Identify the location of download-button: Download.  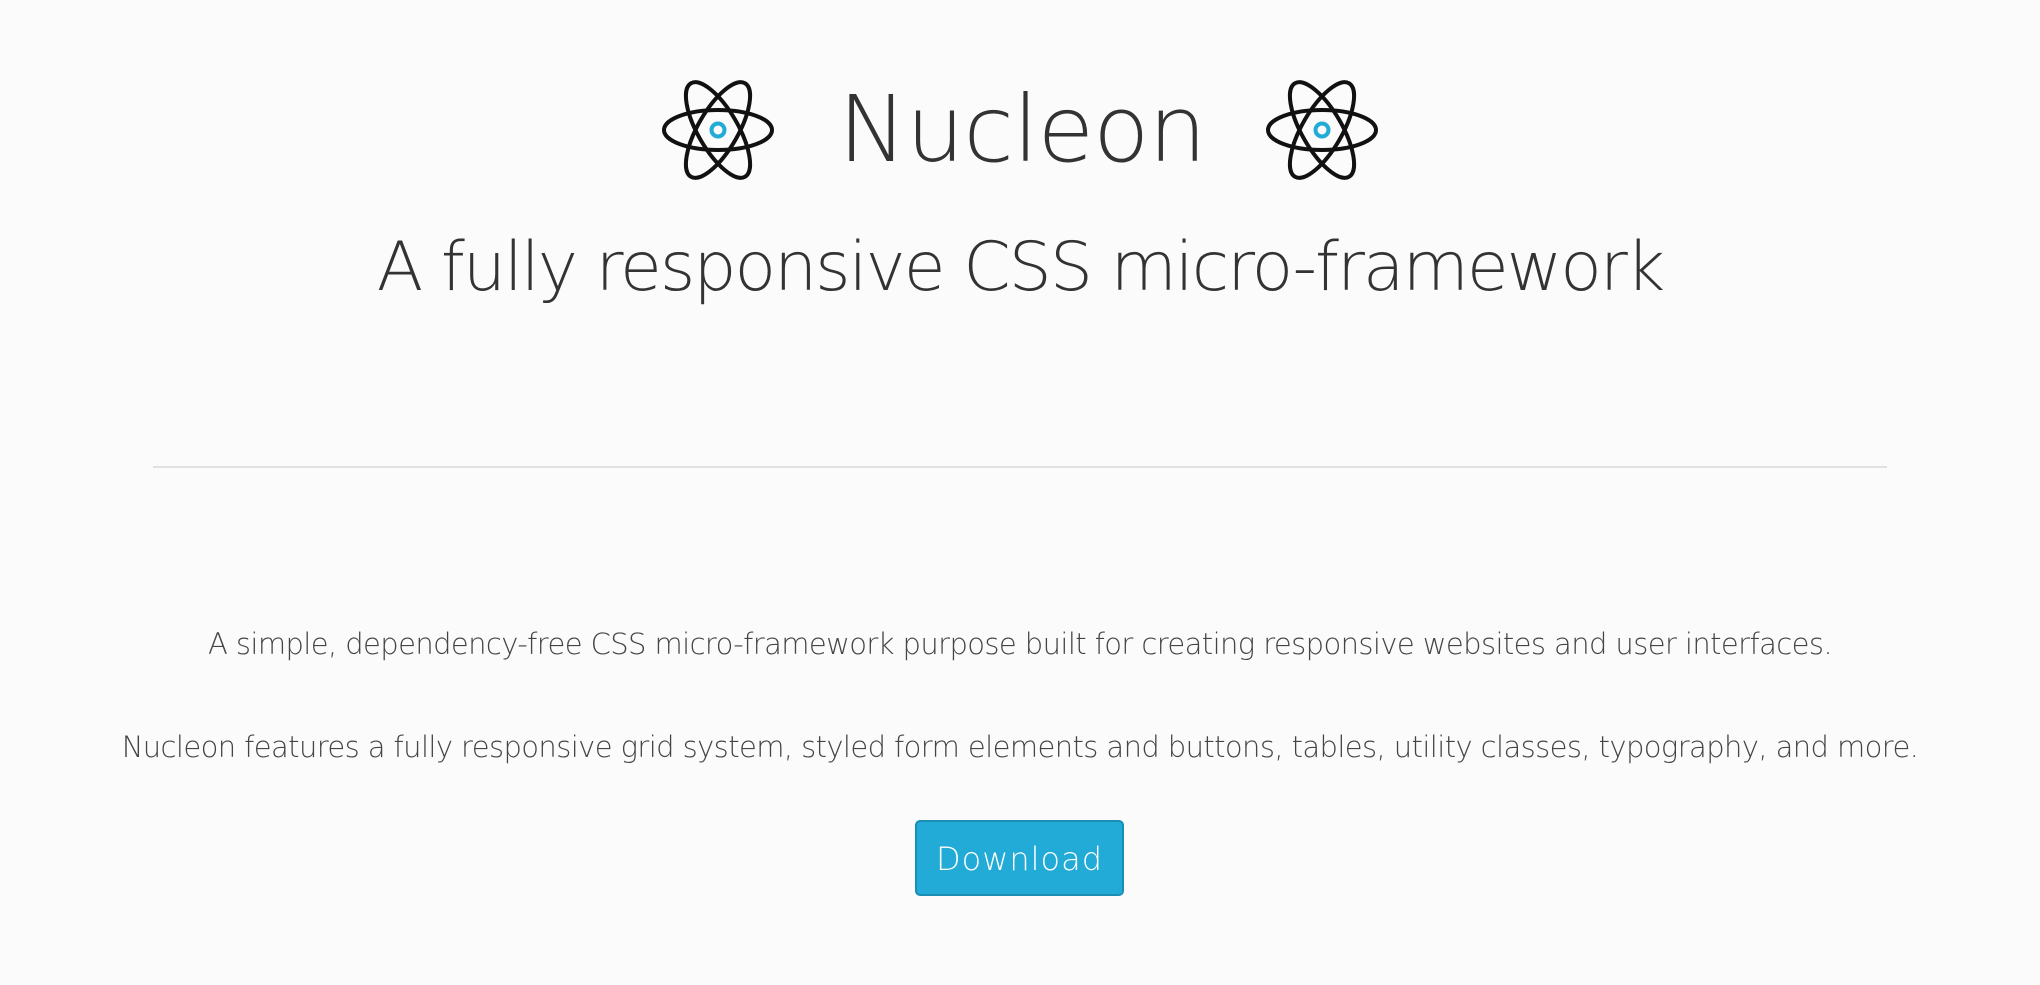
(1019, 858).